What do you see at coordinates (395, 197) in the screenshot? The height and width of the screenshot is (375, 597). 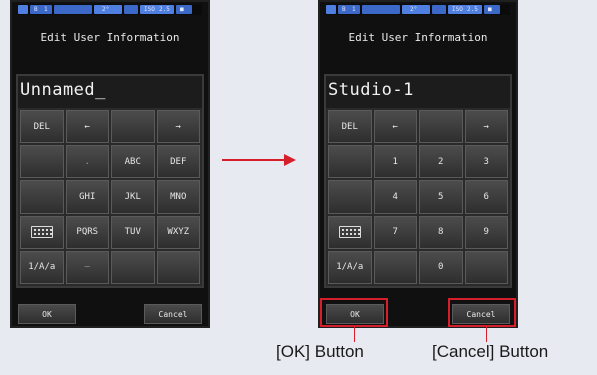 I see `keypad-key: 4` at bounding box center [395, 197].